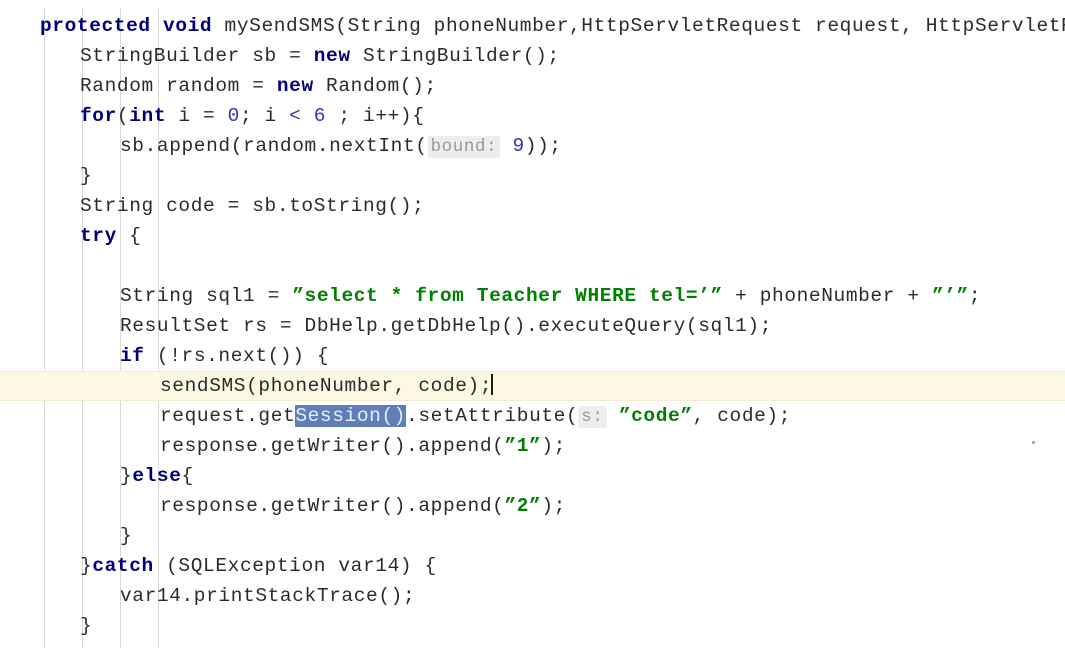  Describe the element at coordinates (532, 536) in the screenshot. I see `code-line-18: }` at that location.